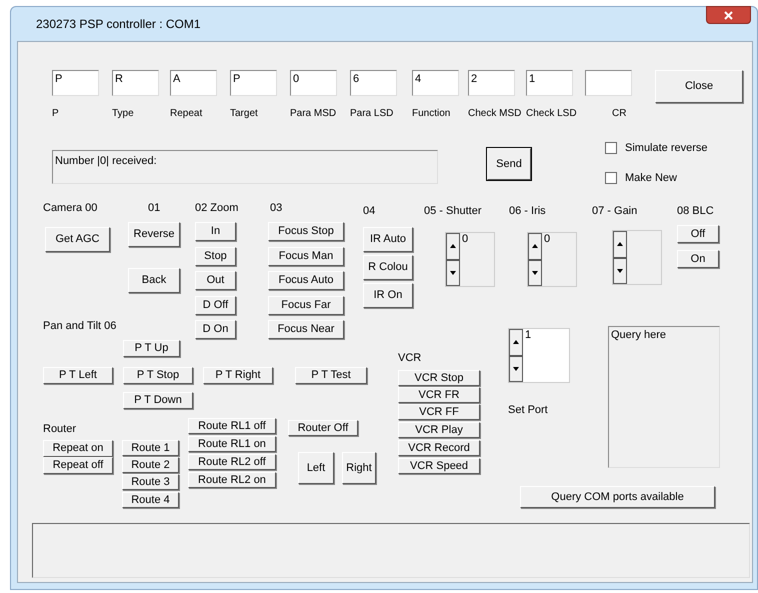  What do you see at coordinates (313, 114) in the screenshot?
I see `field-label: Para MSD` at bounding box center [313, 114].